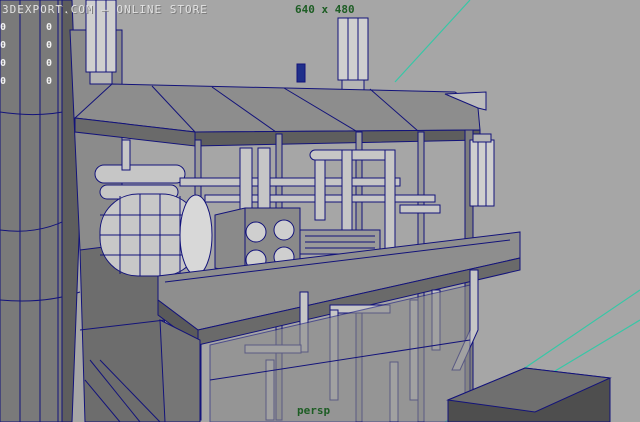 The width and height of the screenshot is (640, 422). Describe the element at coordinates (314, 410) in the screenshot. I see `camera-name-label: persp` at that location.